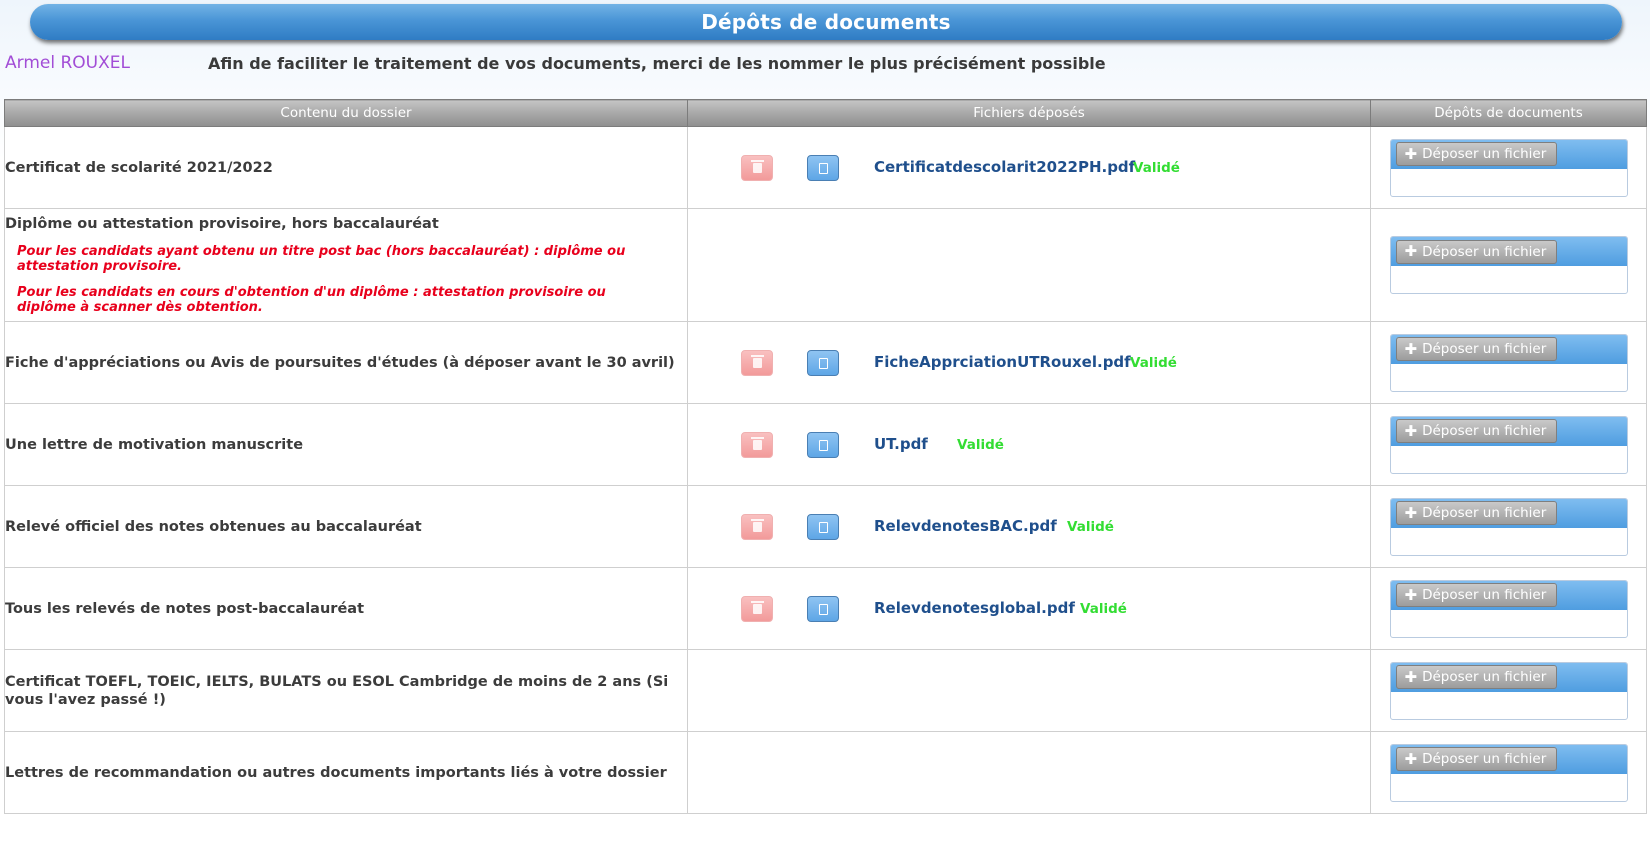  Describe the element at coordinates (1004, 167) in the screenshot. I see `file-link: Certificatdescolarit2022PH.pdf` at that location.